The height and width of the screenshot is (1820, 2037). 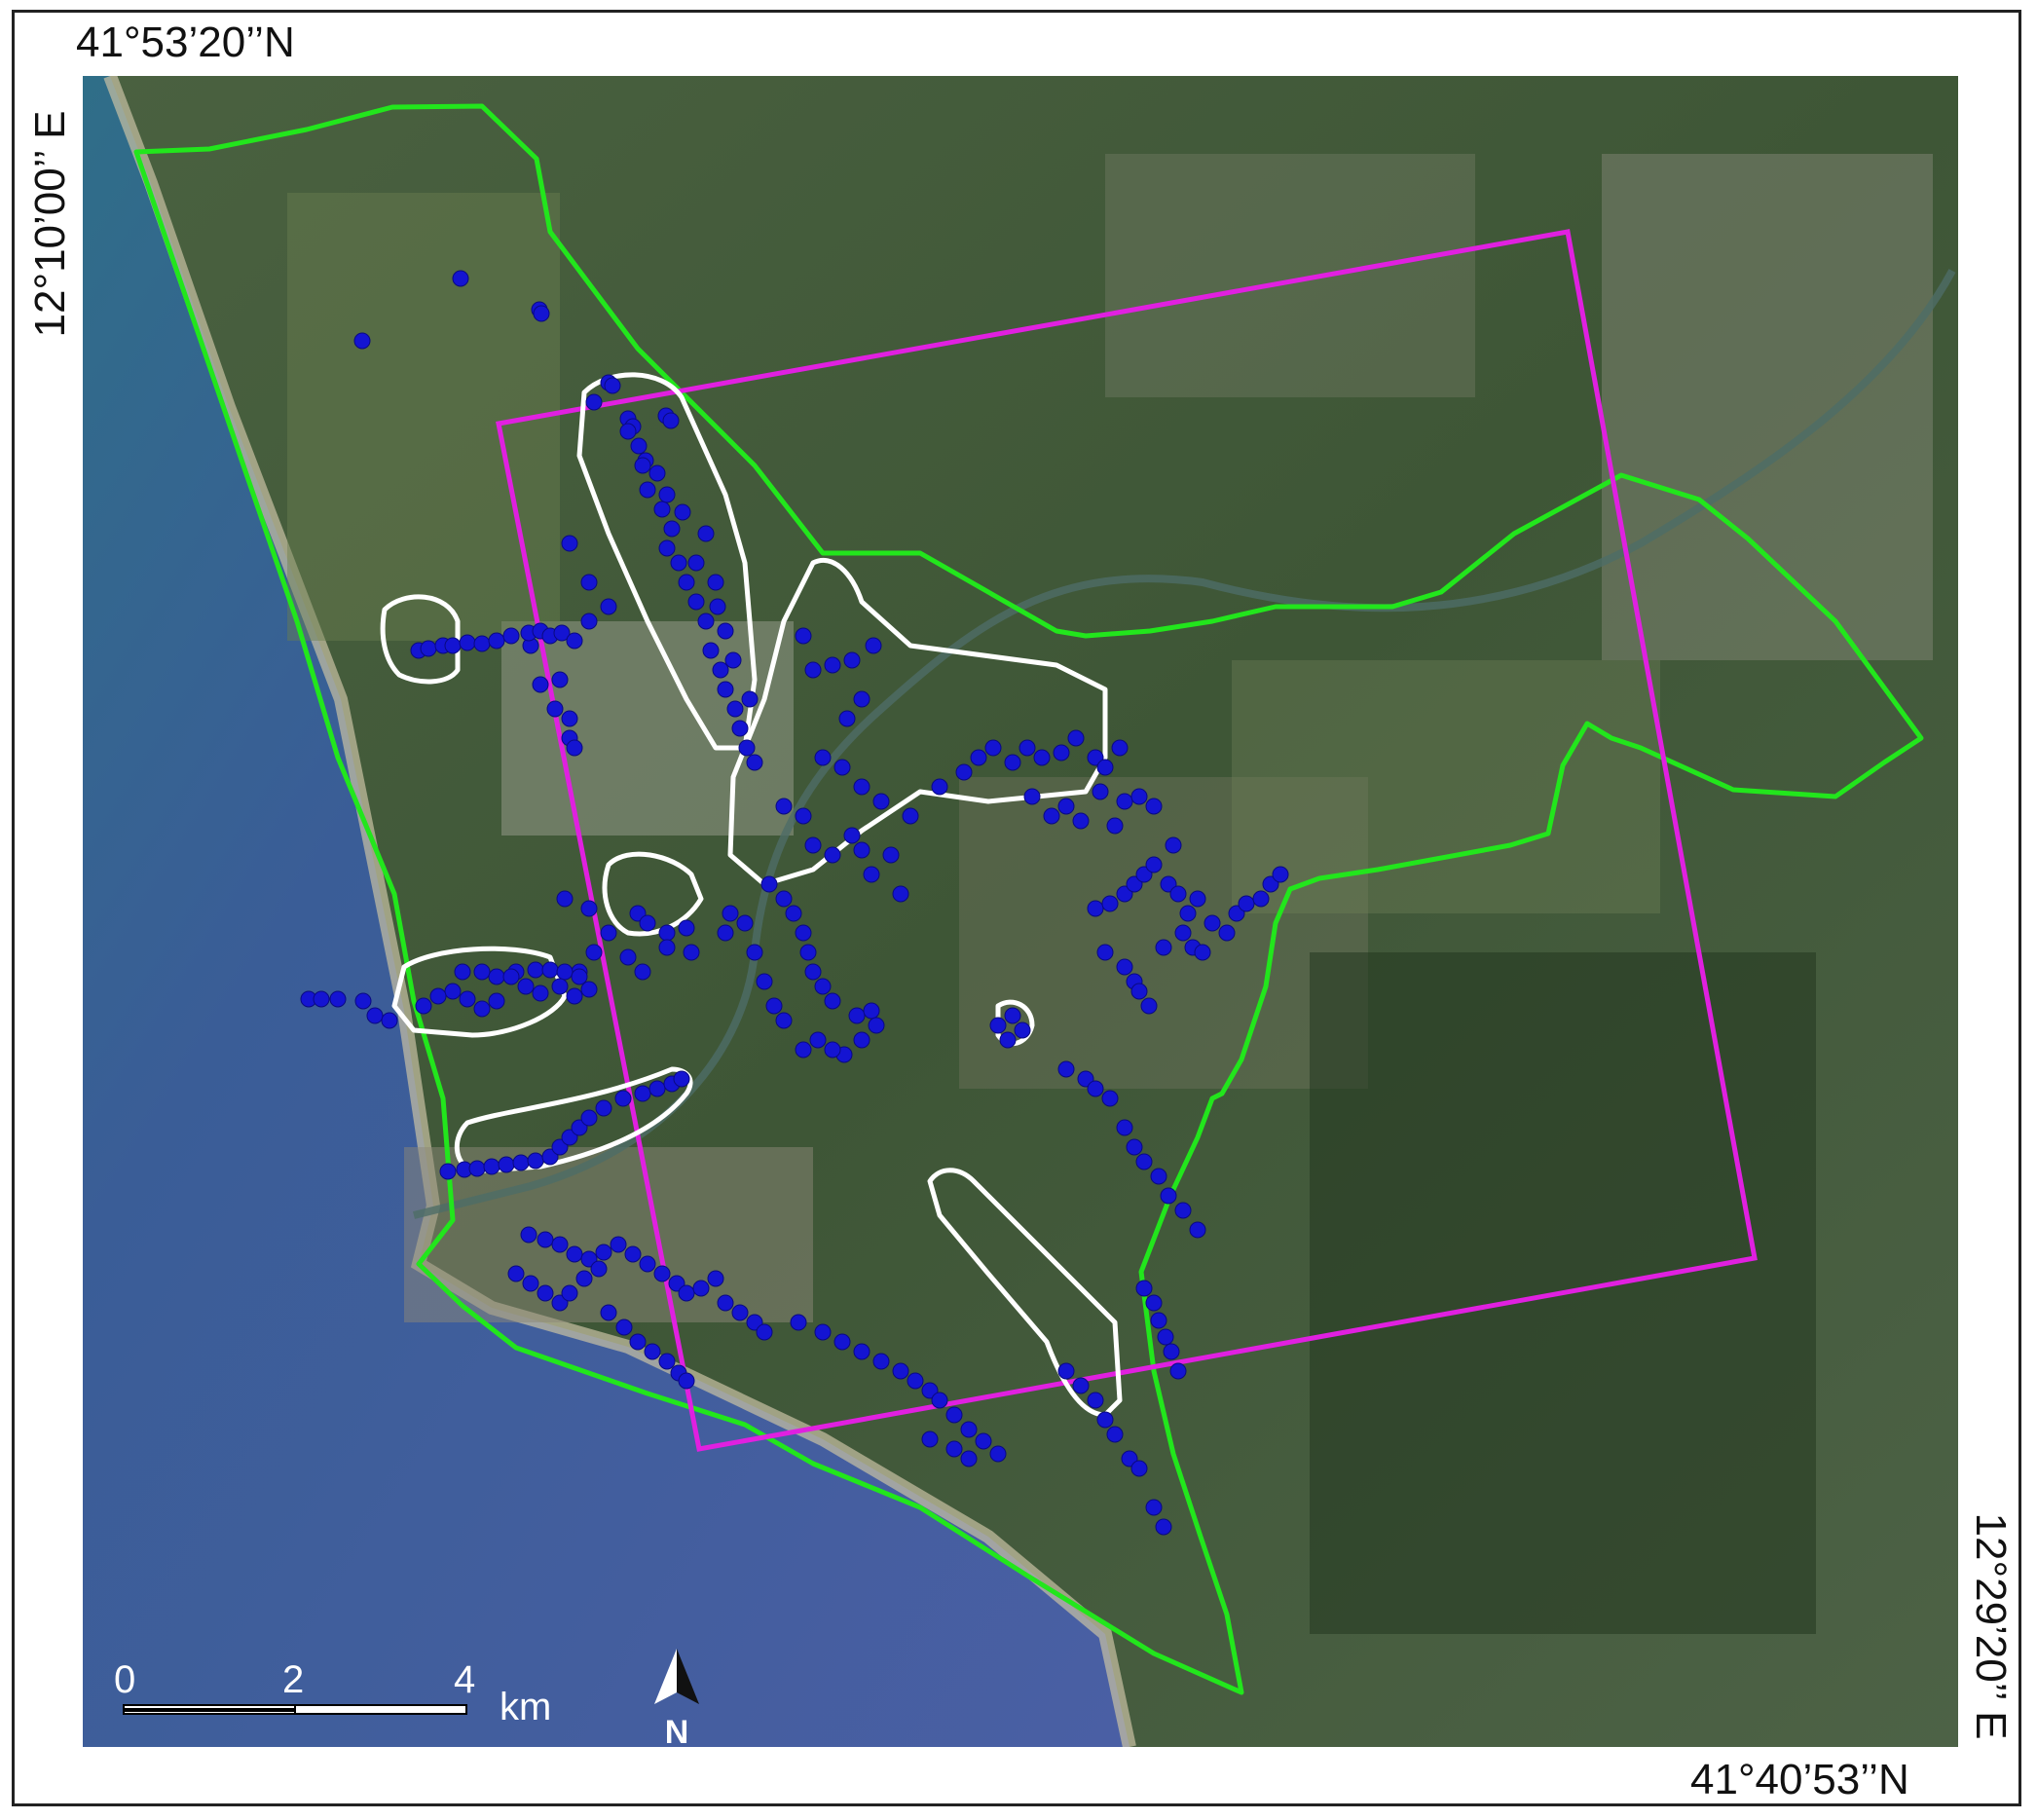 I want to click on farmland, so click(x=423, y=417).